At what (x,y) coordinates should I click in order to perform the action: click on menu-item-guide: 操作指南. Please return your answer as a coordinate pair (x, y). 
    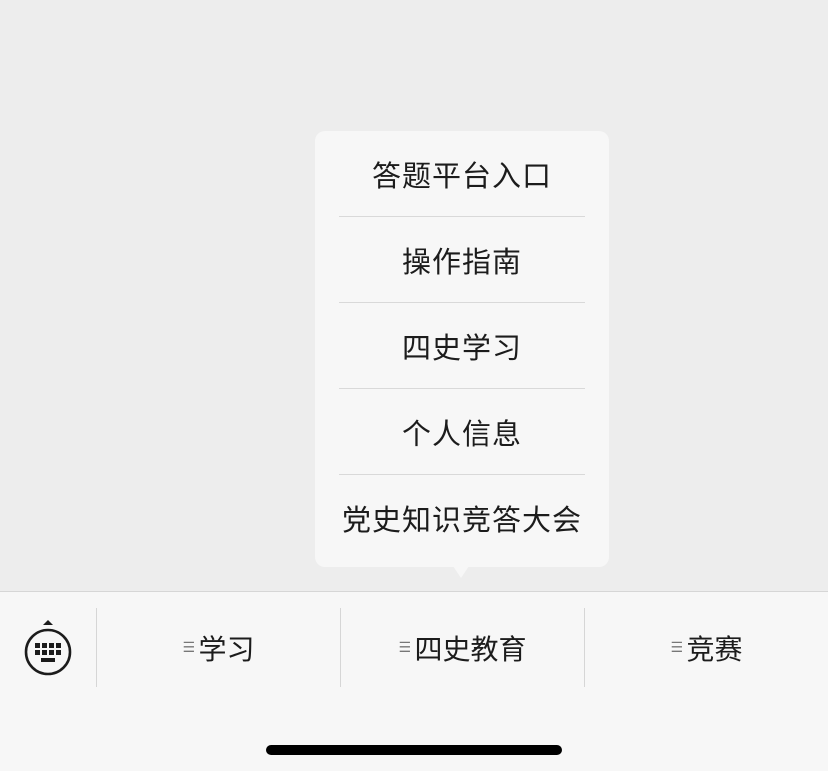
    Looking at the image, I should click on (462, 260).